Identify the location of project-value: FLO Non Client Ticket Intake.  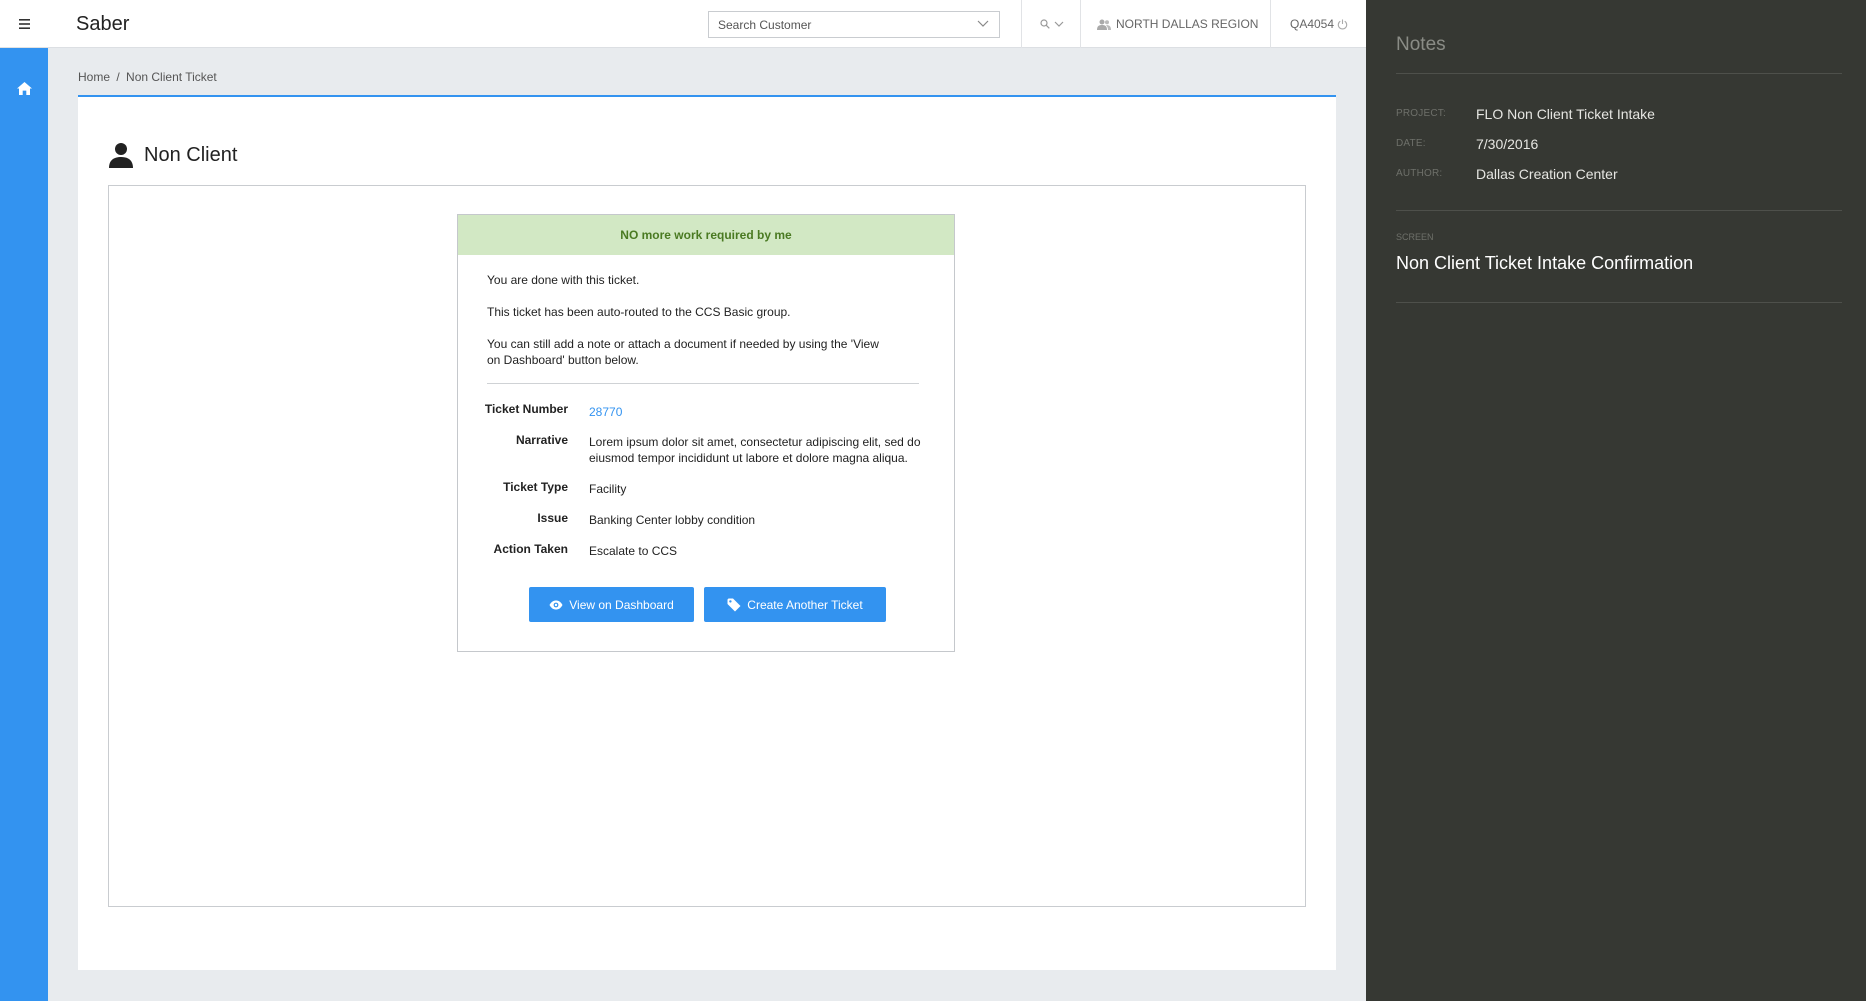
(1565, 114).